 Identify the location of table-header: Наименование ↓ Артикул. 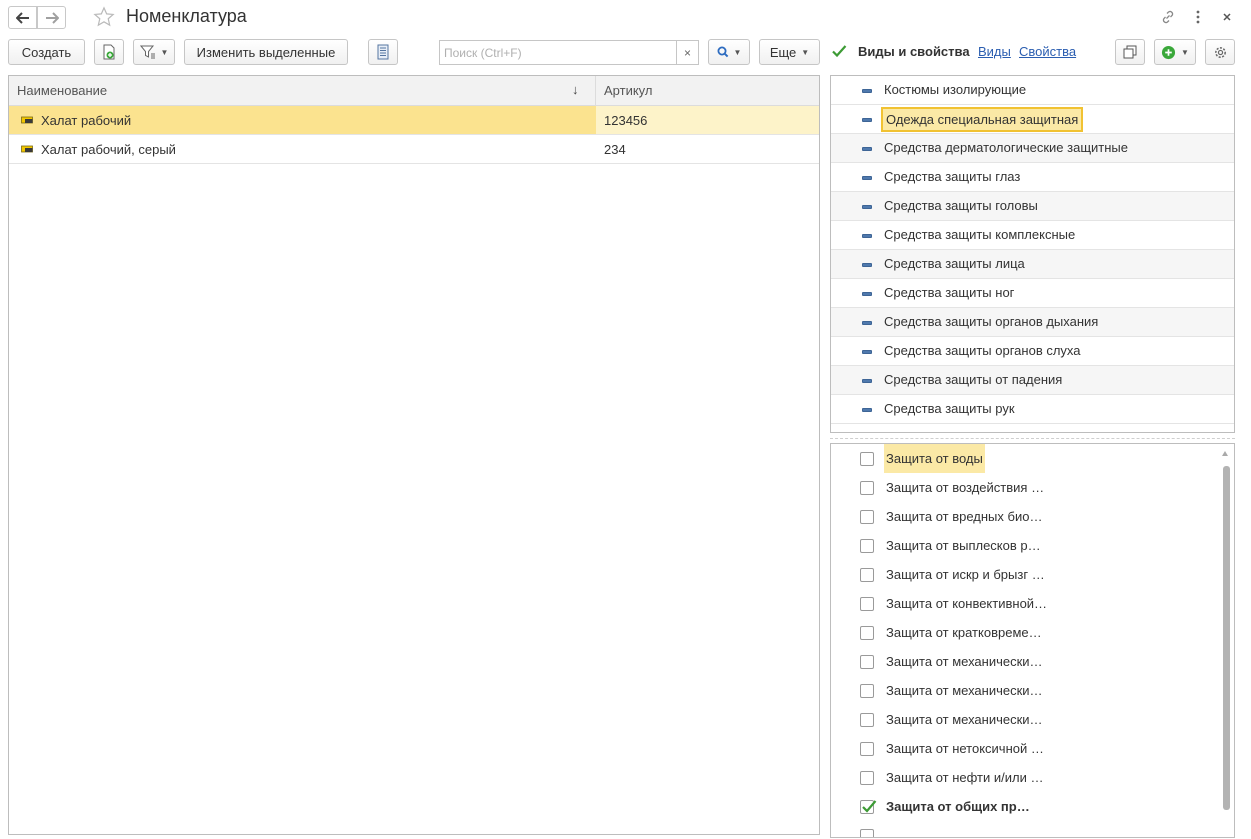
(414, 91).